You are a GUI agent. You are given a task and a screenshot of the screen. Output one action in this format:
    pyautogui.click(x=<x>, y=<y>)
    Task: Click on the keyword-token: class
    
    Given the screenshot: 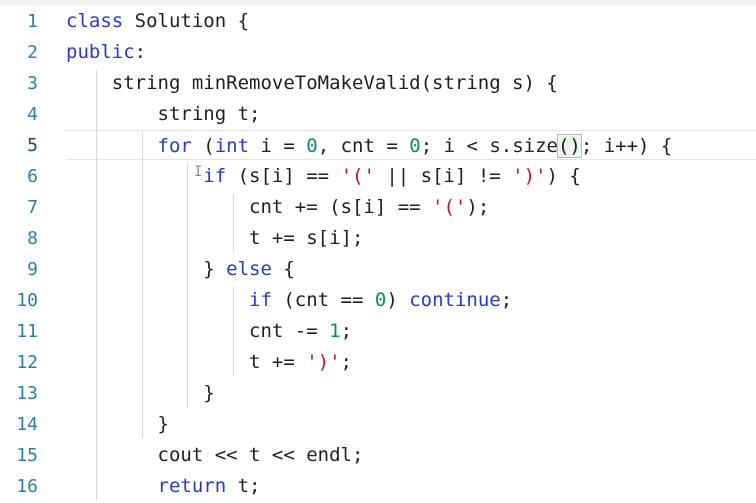 What is the action you would take?
    pyautogui.click(x=95, y=21)
    